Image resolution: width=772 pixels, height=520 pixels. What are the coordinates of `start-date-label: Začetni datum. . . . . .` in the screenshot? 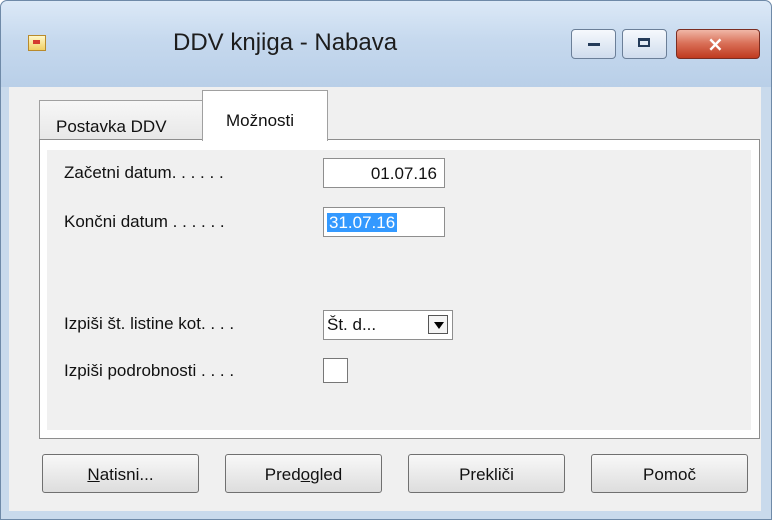 It's located at (144, 172).